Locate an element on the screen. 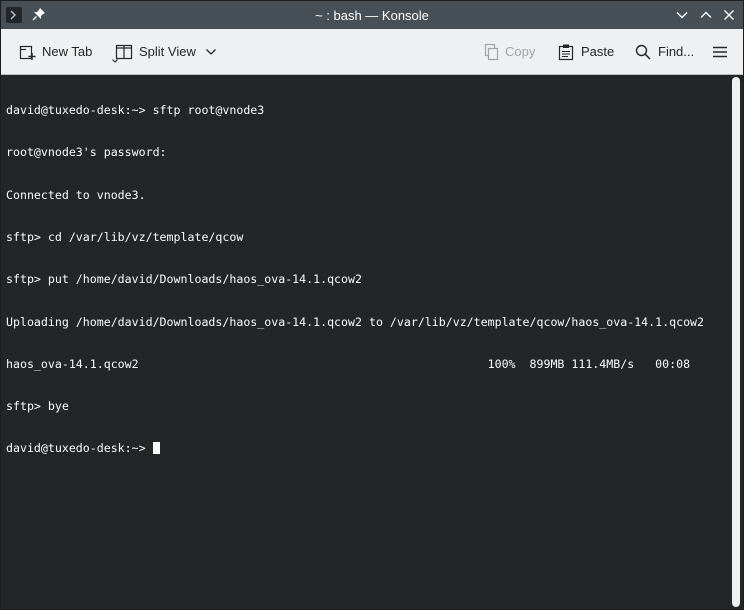 The height and width of the screenshot is (610, 744). close-button is located at coordinates (729, 15).